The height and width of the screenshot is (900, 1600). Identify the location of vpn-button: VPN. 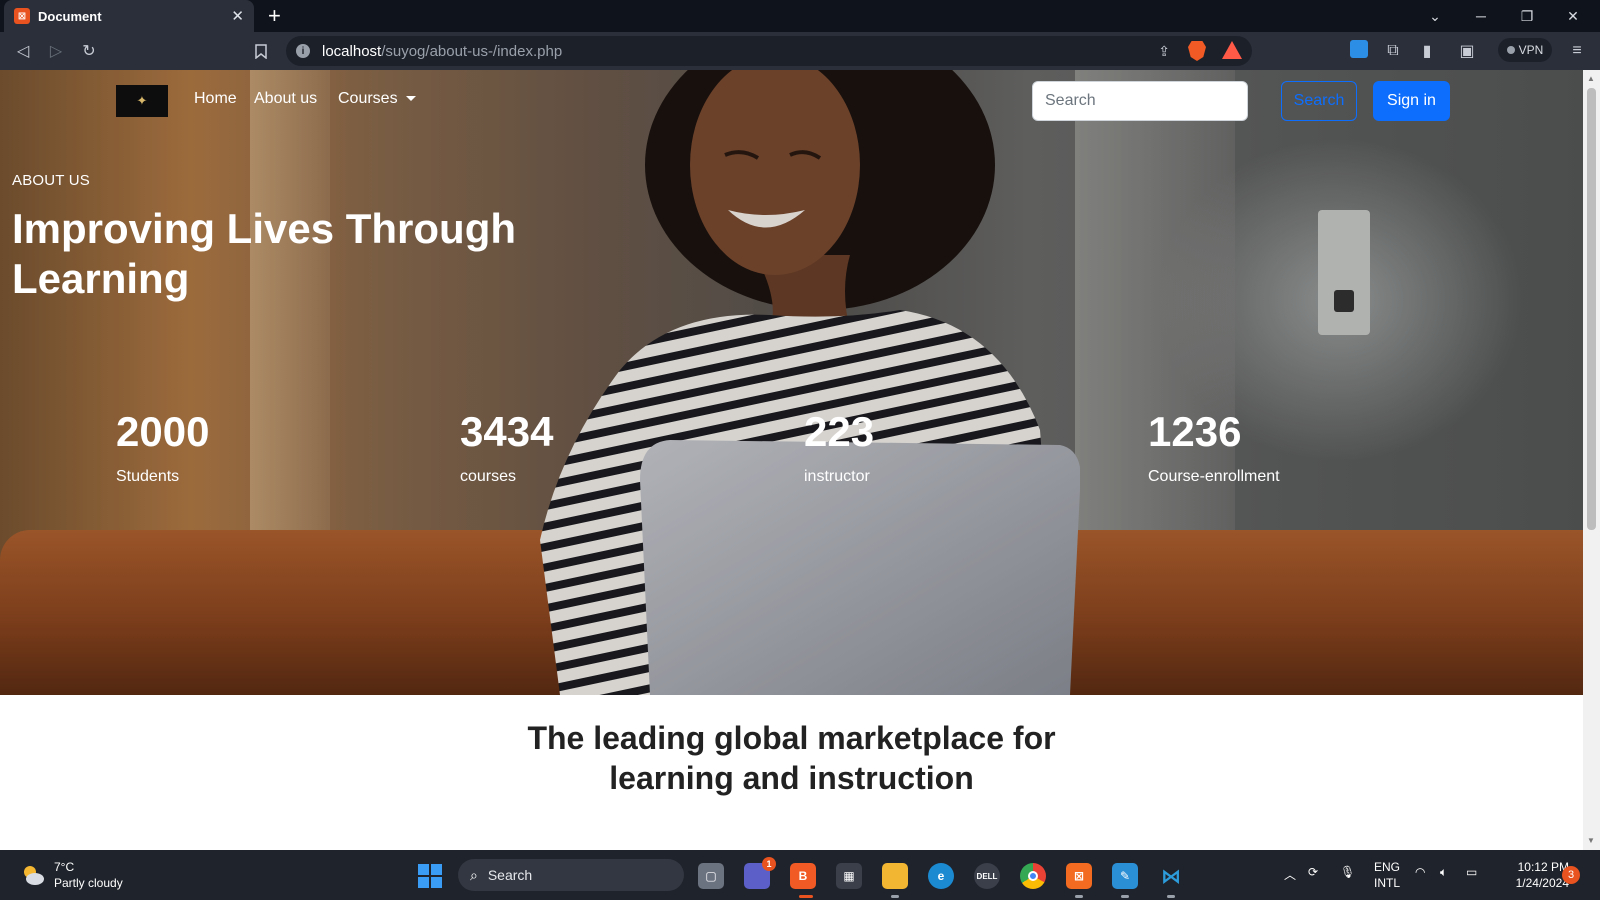
(1525, 50).